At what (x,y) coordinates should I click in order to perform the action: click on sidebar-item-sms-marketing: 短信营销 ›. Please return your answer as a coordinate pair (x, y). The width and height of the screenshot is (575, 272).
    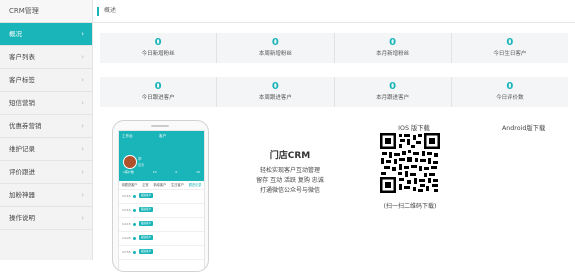
    Looking at the image, I should click on (46, 103).